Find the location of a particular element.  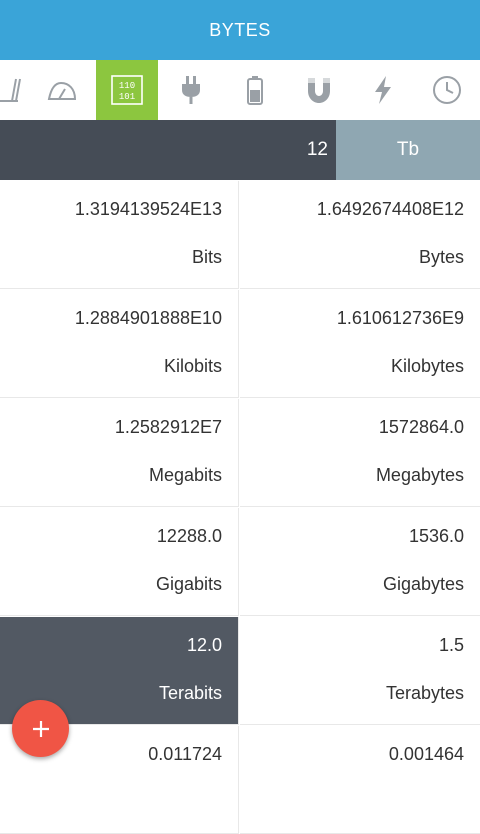

lightning-icon is located at coordinates (383, 90).